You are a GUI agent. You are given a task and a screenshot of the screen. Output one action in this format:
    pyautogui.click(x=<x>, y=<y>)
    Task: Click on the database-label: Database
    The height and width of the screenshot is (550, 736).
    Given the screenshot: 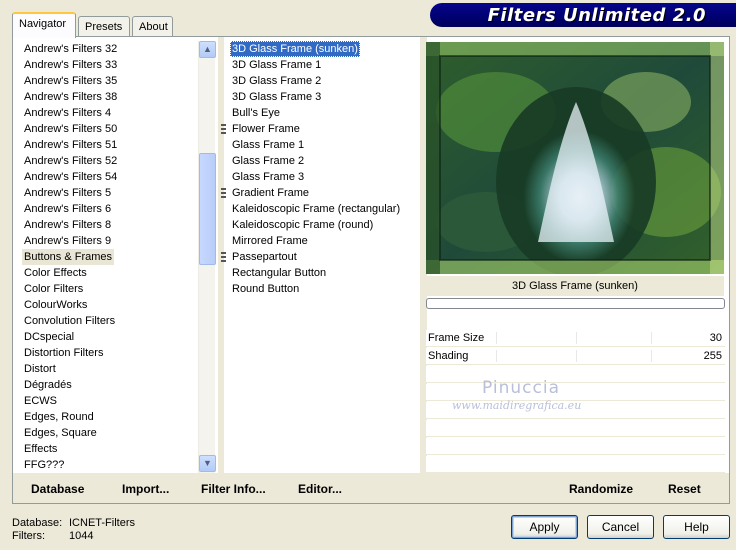 What is the action you would take?
    pyautogui.click(x=58, y=489)
    